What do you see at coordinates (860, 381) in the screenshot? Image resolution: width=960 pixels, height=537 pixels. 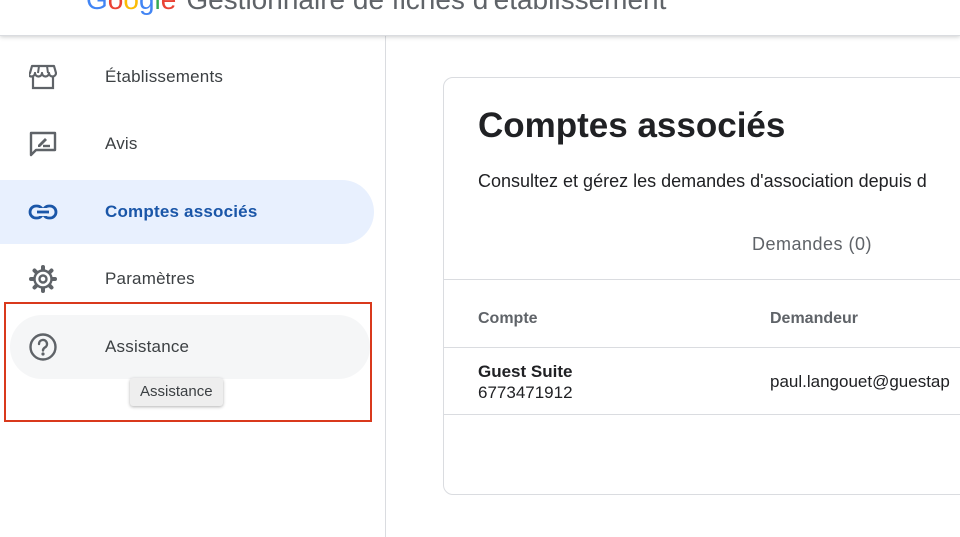 I see `requester-email: paul.langouet@guestap` at bounding box center [860, 381].